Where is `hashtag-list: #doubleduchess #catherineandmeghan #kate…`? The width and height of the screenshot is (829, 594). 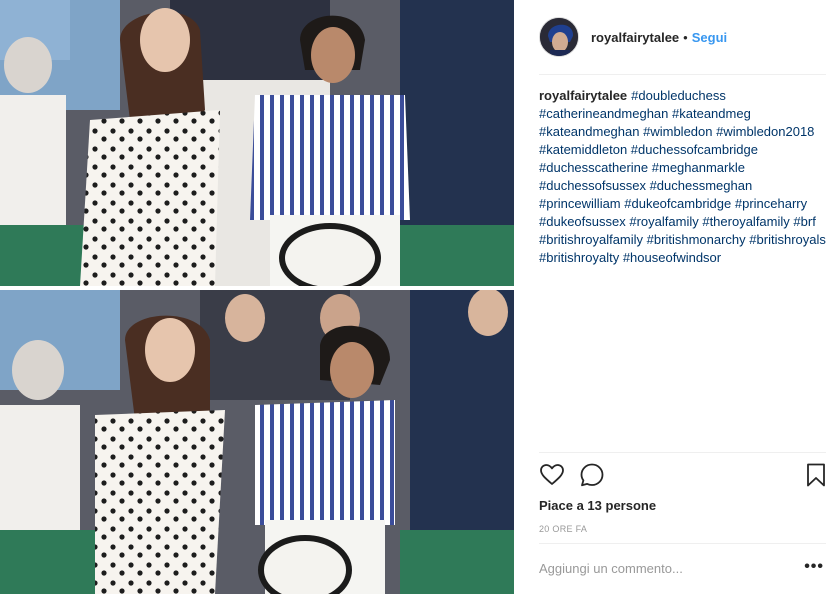 hashtag-list: #doubleduchess #catherineandmeghan #kate… is located at coordinates (682, 176).